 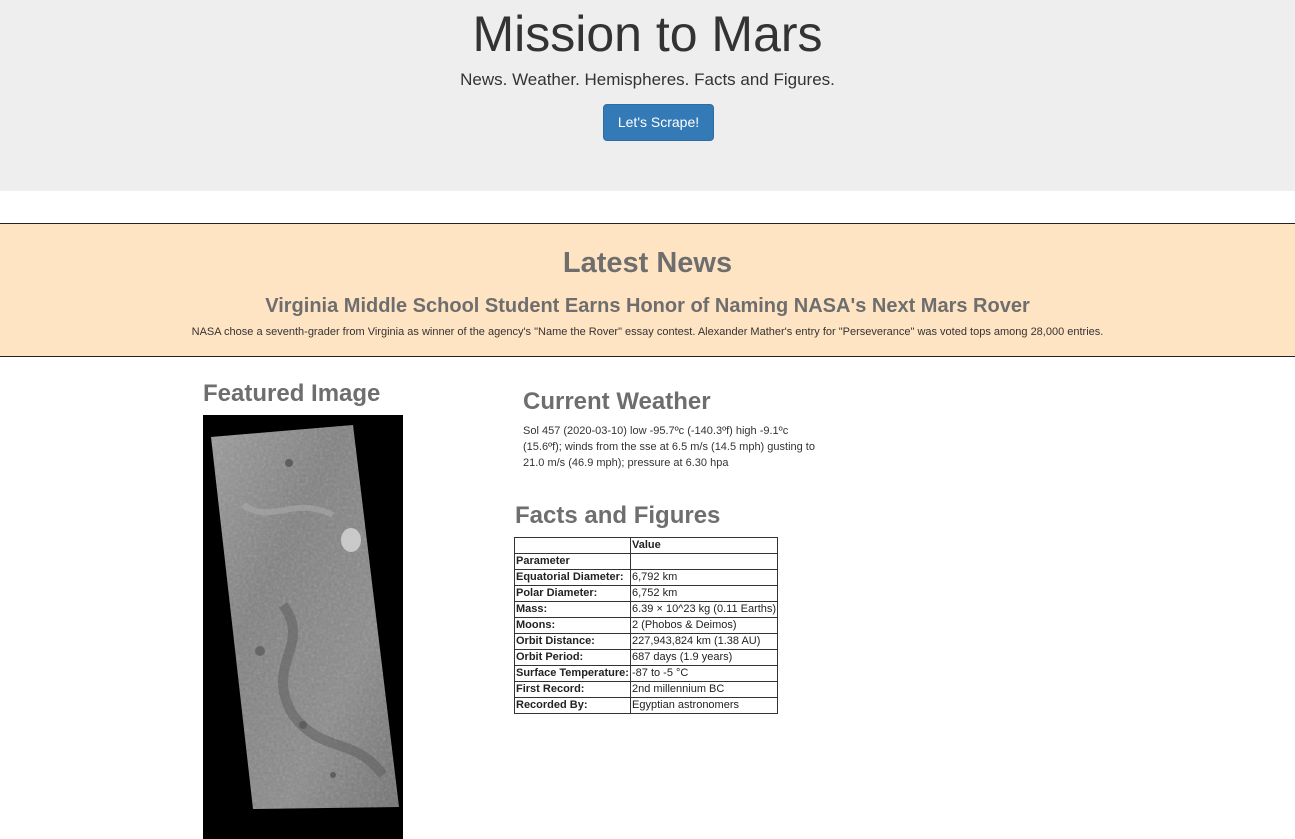 What do you see at coordinates (572, 673) in the screenshot?
I see `fact-parameter: Surface Temperature:` at bounding box center [572, 673].